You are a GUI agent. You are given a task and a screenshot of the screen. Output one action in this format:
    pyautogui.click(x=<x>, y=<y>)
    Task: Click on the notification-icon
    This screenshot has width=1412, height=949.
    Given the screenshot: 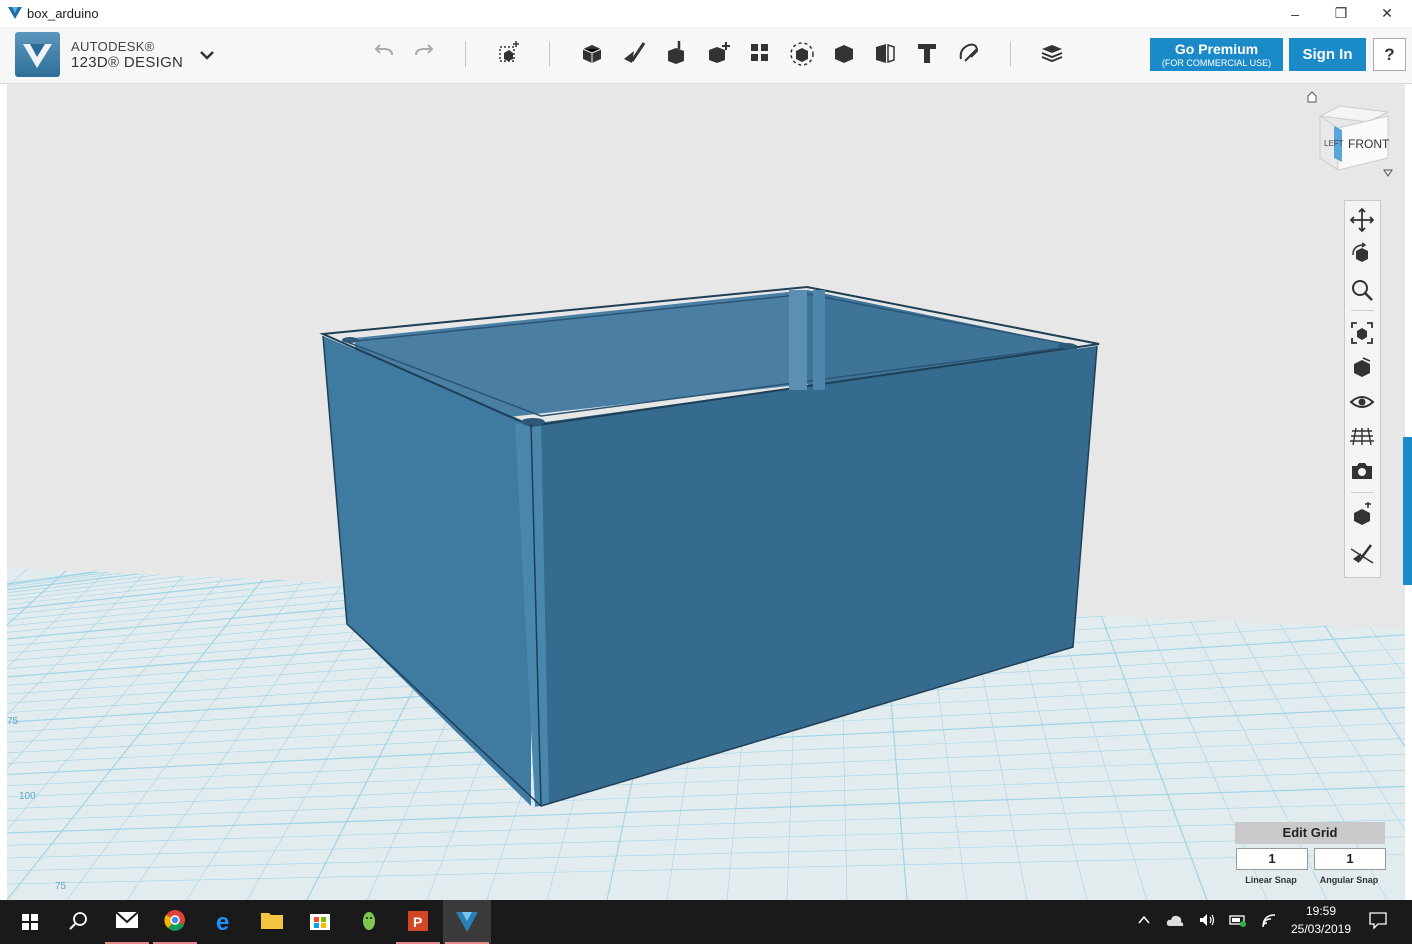 What is the action you would take?
    pyautogui.click(x=1378, y=920)
    